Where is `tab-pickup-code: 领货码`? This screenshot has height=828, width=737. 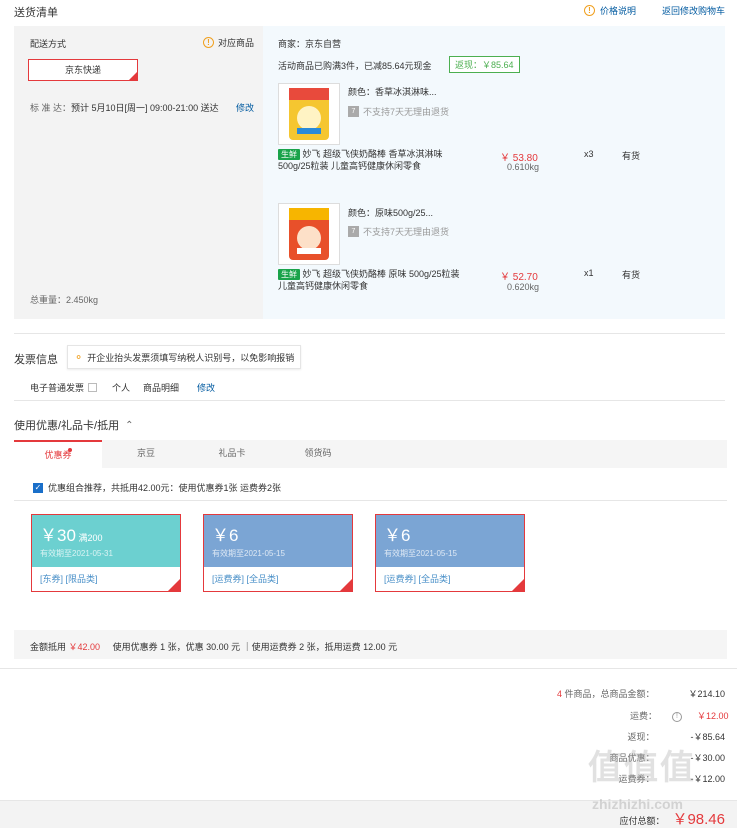 tab-pickup-code: 领货码 is located at coordinates (318, 454).